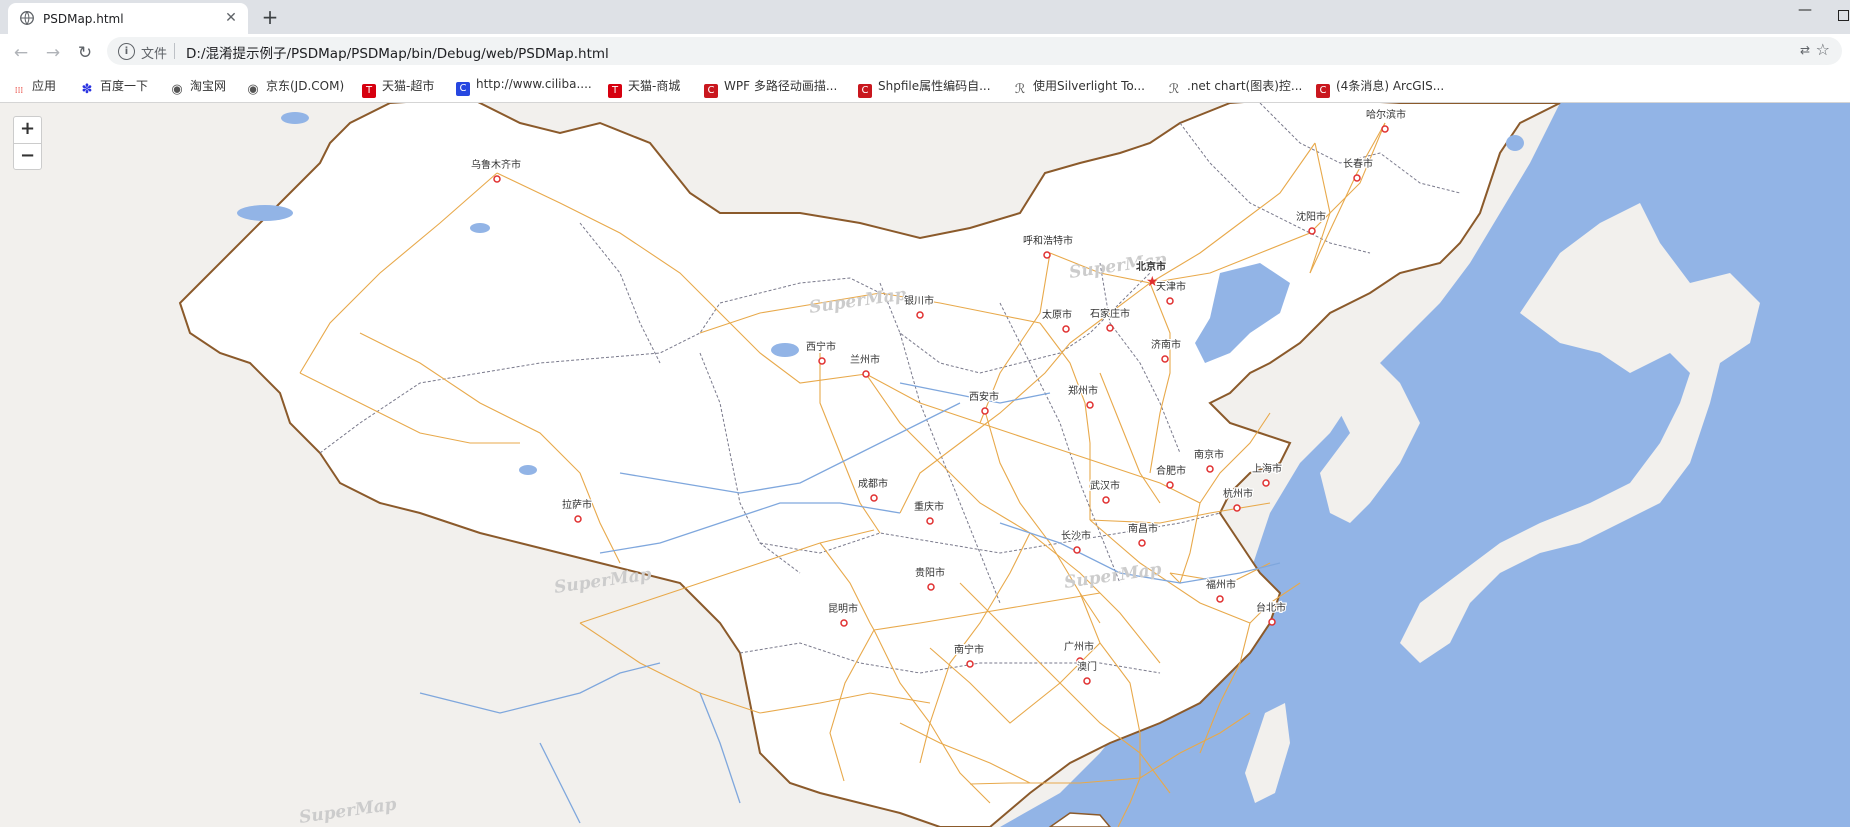  I want to click on arrow-left-icon: ←, so click(21, 53).